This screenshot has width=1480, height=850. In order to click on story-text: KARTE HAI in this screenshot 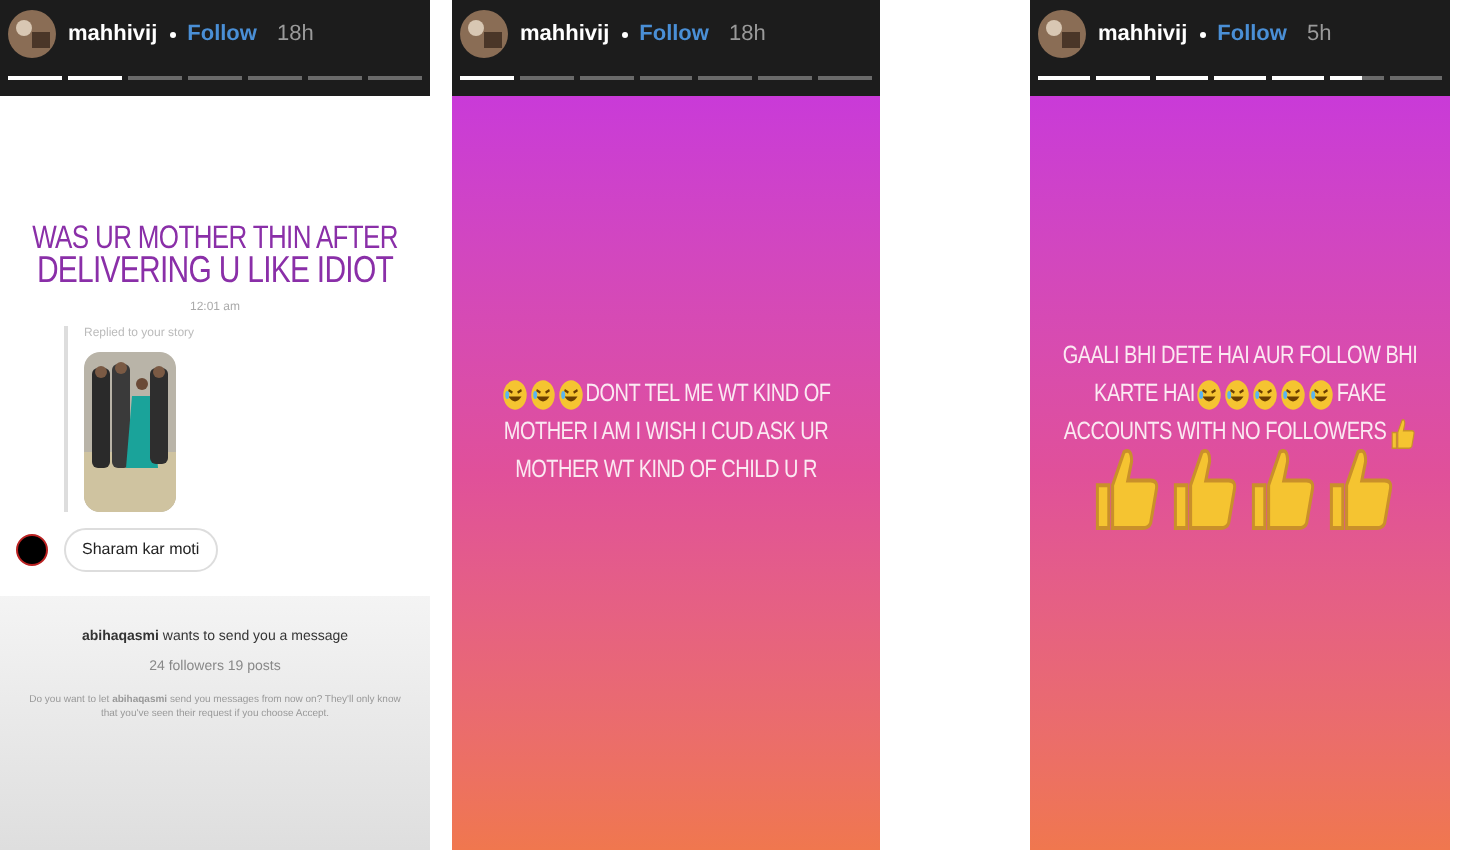, I will do `click(1144, 396)`.